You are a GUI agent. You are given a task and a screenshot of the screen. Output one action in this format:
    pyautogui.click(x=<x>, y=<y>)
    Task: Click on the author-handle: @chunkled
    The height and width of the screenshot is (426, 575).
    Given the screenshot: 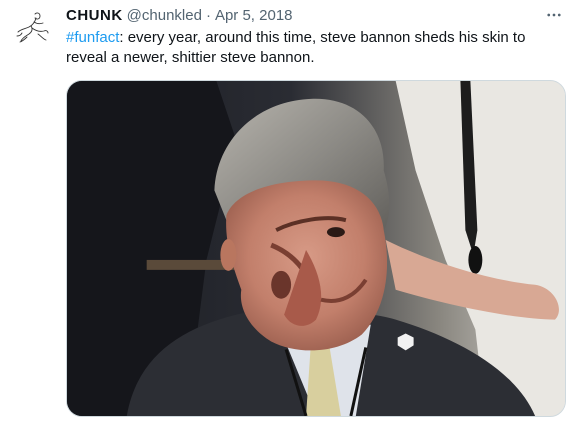 What is the action you would take?
    pyautogui.click(x=164, y=16)
    